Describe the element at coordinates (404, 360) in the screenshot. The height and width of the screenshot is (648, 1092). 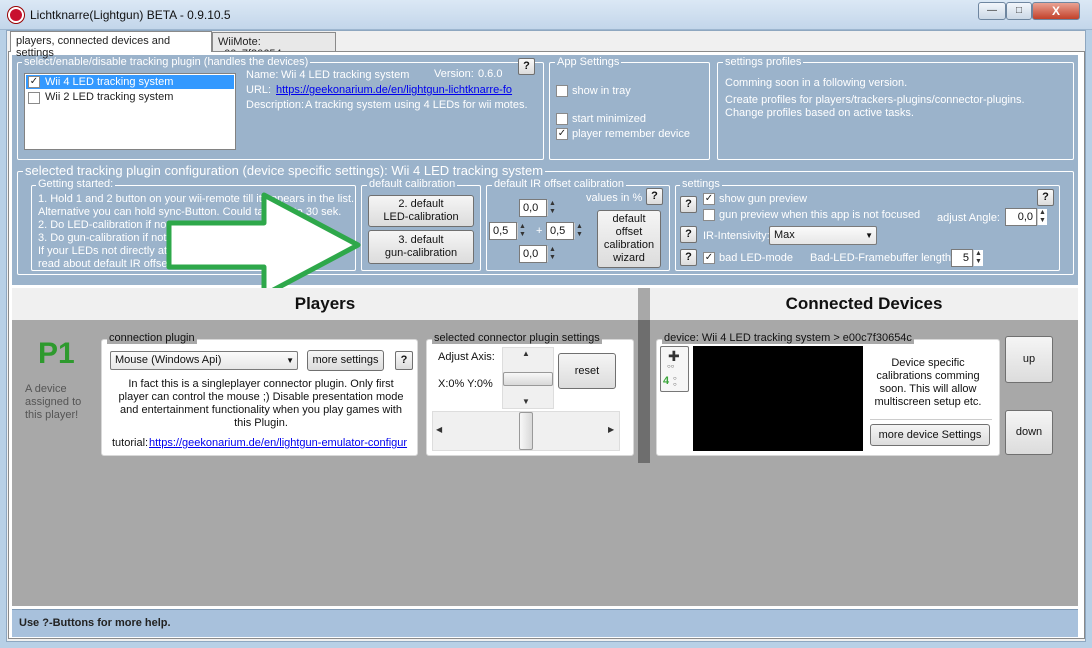
I see `connection-help-button: ?` at that location.